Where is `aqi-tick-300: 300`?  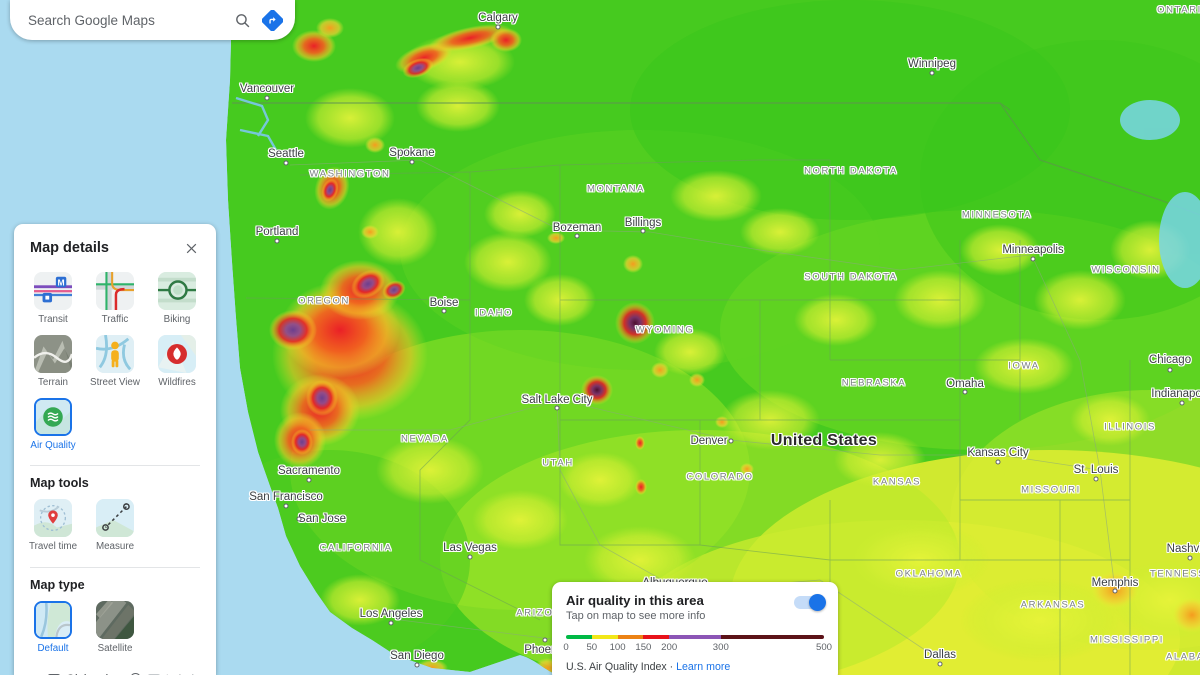
aqi-tick-300: 300 is located at coordinates (720, 647).